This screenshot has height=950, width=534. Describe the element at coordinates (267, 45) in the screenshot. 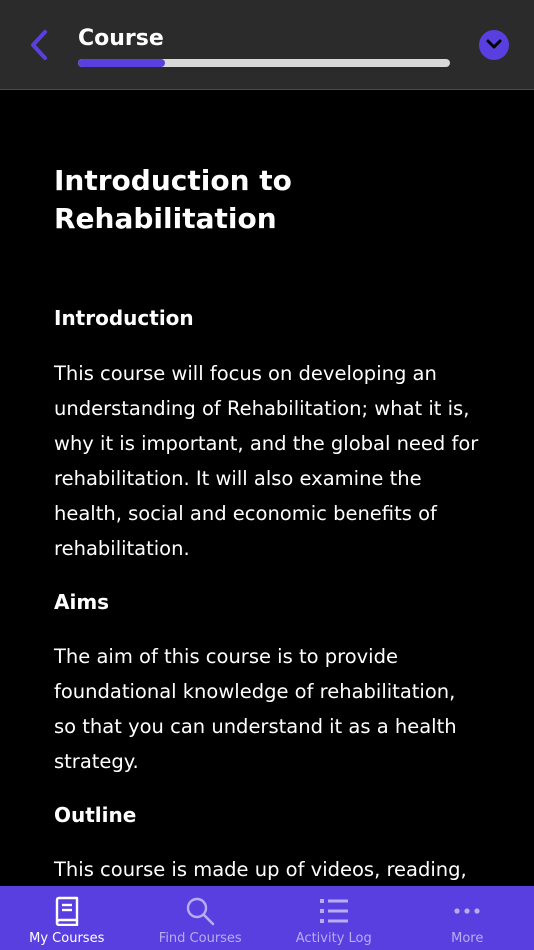

I see `top-bar: Course` at that location.